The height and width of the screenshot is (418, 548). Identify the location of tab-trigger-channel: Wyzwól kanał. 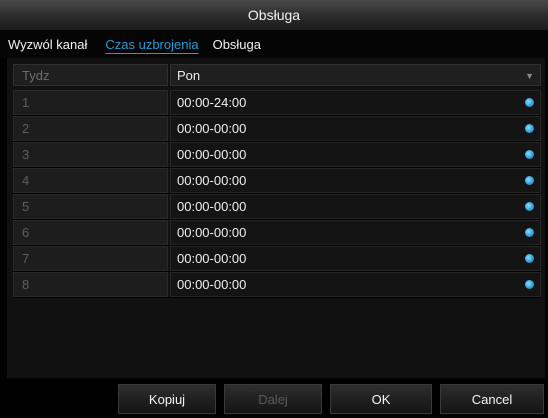
(47, 44).